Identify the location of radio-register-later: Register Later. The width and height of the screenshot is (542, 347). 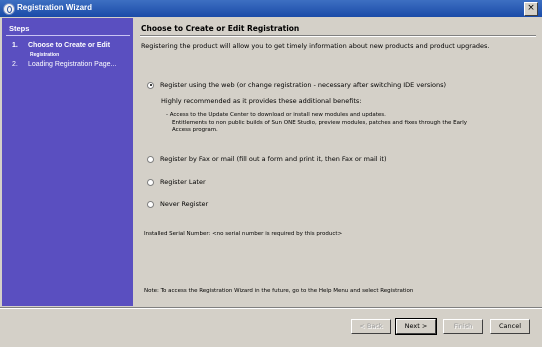
(176, 182).